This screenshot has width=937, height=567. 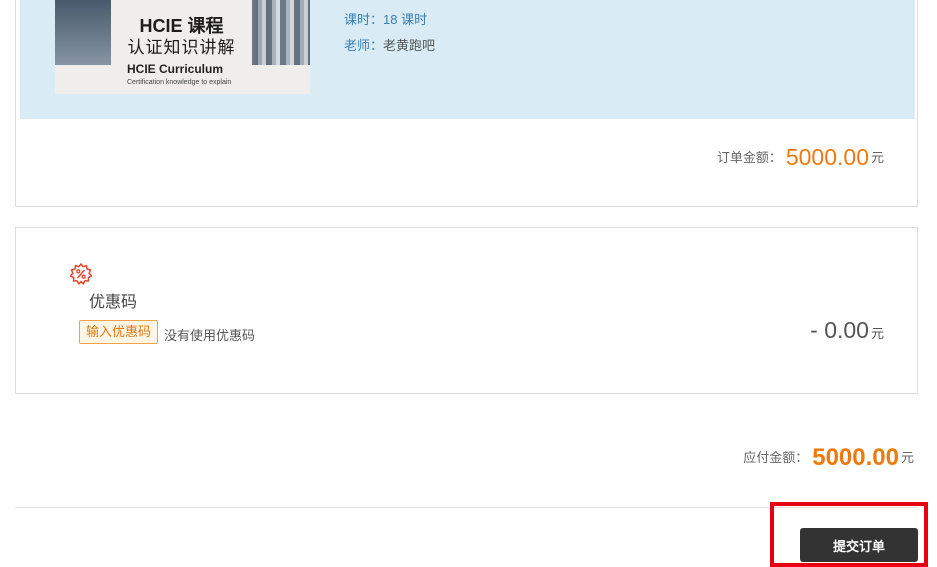 I want to click on thumbnail-title-line2: 认证知识讲解, so click(x=181, y=47).